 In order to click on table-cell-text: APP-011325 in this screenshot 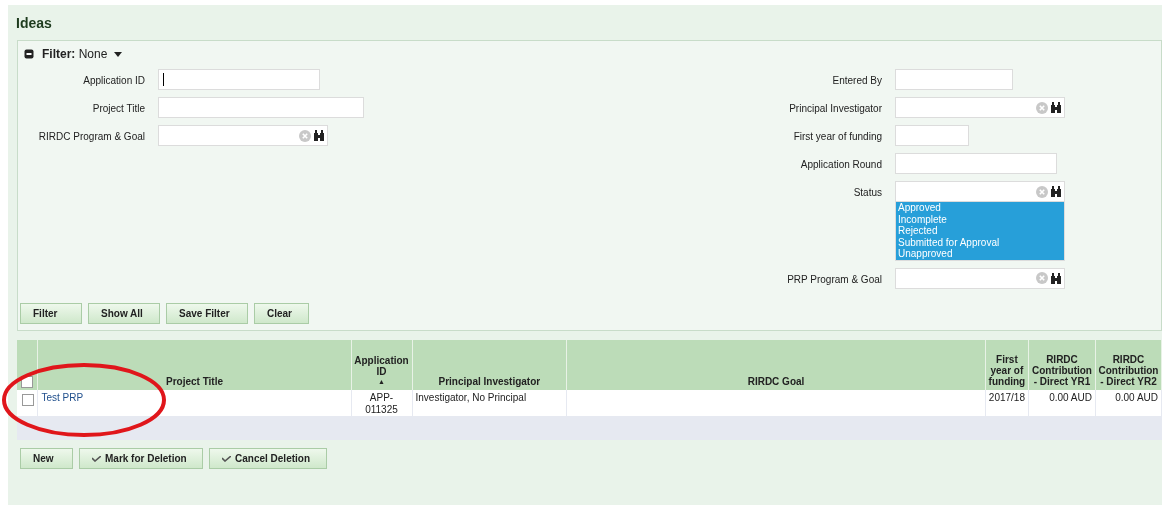, I will do `click(381, 404)`.